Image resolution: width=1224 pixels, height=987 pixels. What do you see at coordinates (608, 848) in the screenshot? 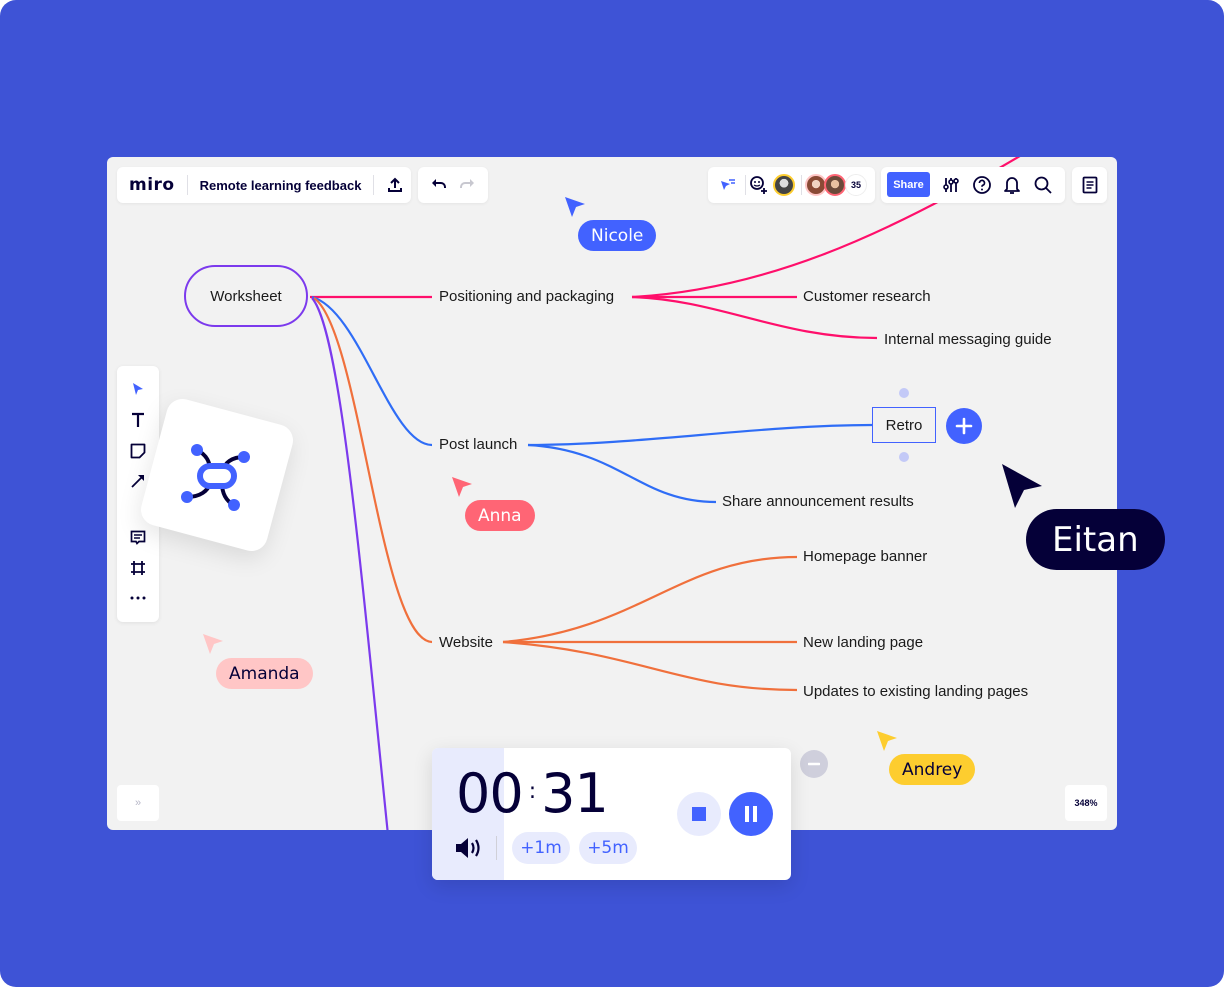
I see `add-5-minutes-button: +5m` at bounding box center [608, 848].